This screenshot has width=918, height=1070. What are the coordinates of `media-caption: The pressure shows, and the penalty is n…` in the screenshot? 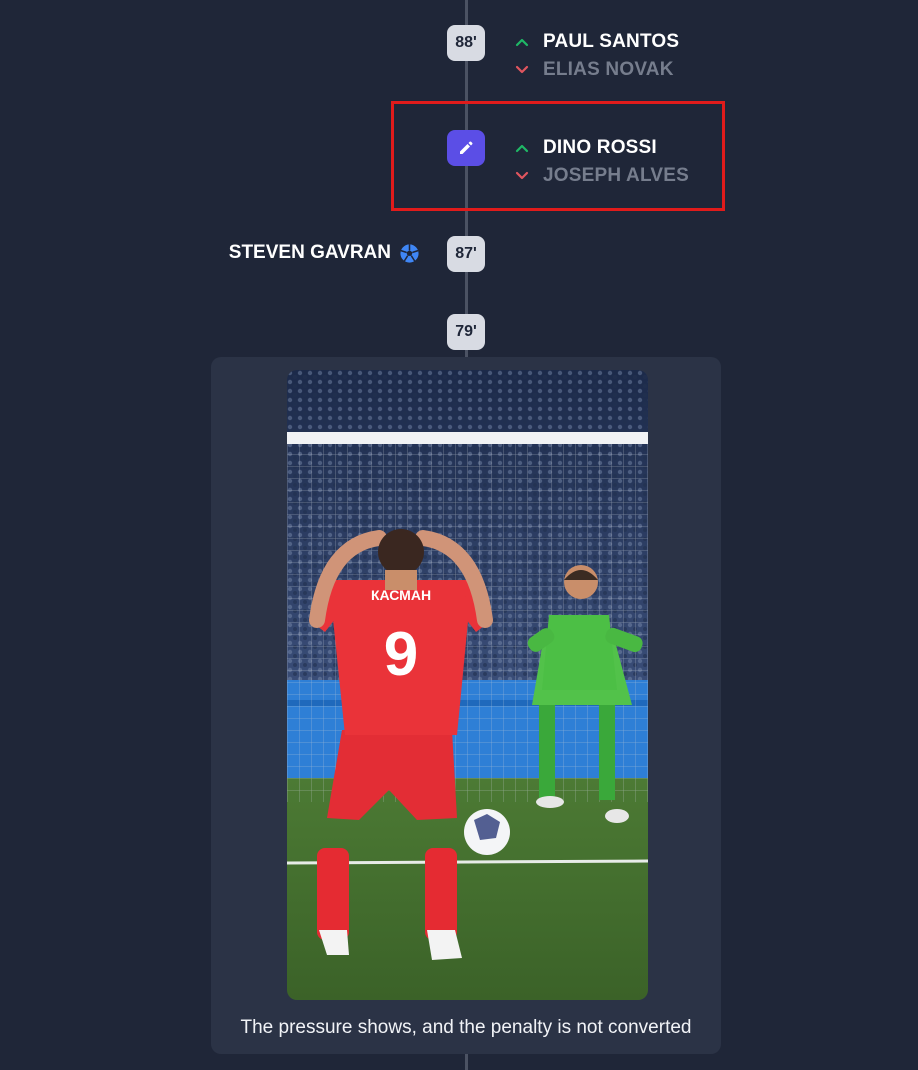 It's located at (466, 1027).